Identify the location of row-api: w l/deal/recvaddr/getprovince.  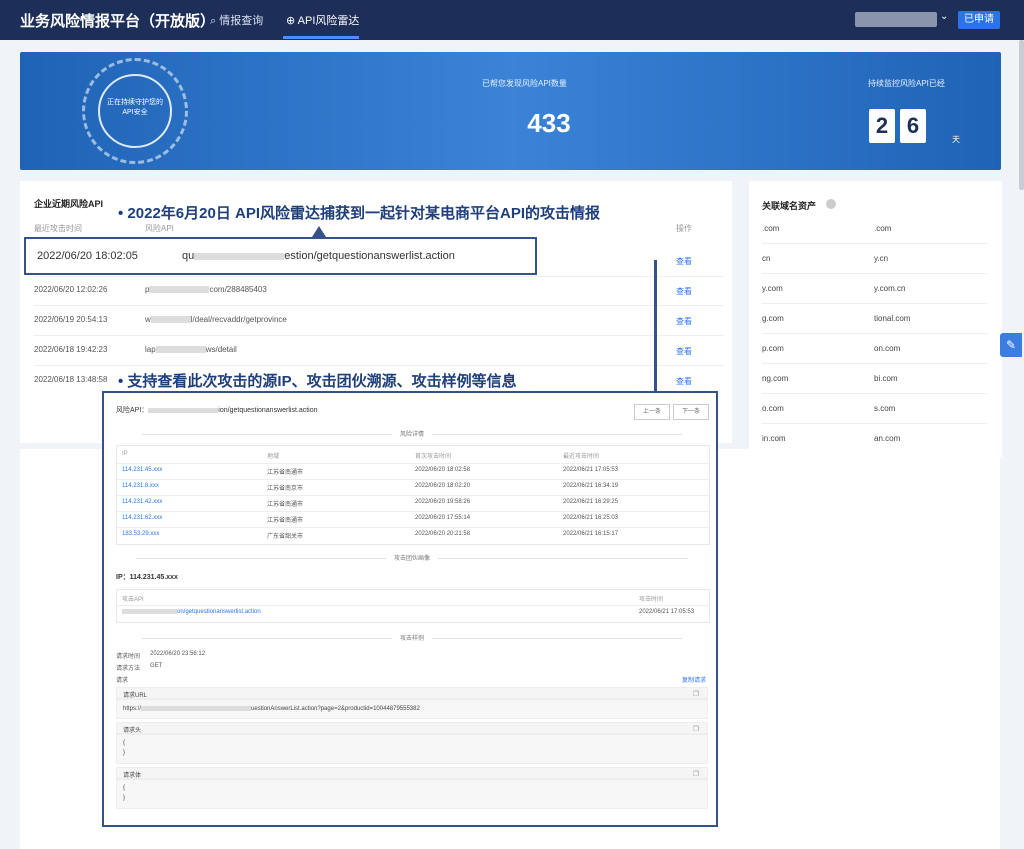
(216, 319).